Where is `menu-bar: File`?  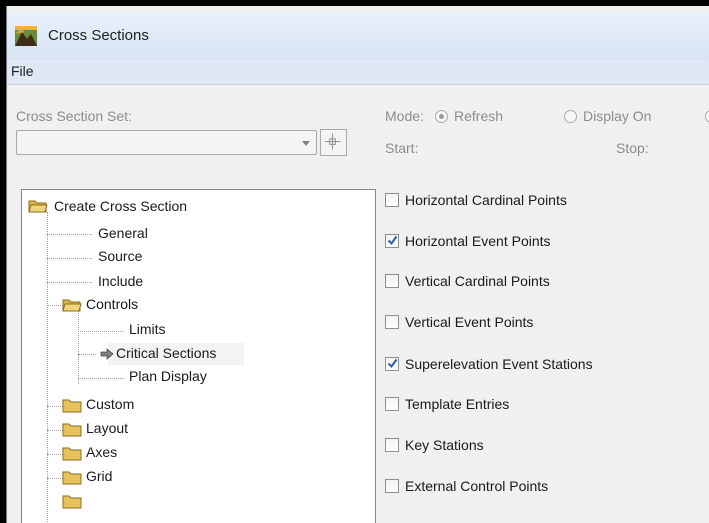 menu-bar: File is located at coordinates (358, 72).